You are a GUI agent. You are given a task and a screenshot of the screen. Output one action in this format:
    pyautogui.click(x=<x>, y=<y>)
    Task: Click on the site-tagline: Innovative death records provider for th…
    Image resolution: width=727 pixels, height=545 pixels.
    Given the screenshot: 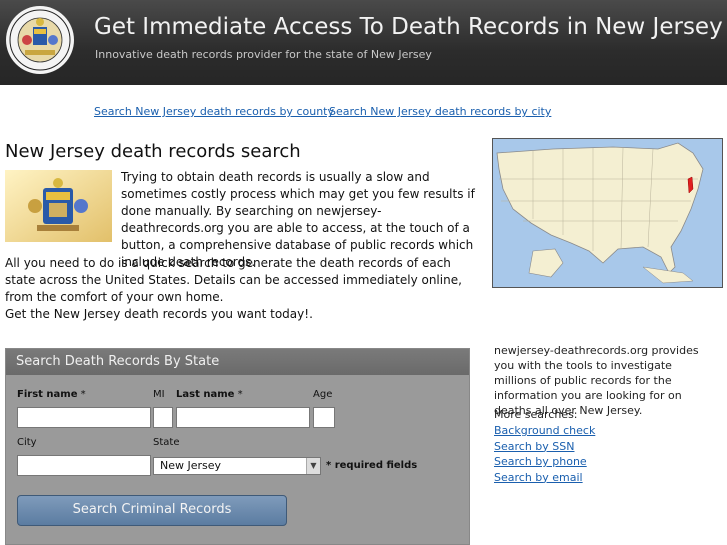 What is the action you would take?
    pyautogui.click(x=263, y=54)
    